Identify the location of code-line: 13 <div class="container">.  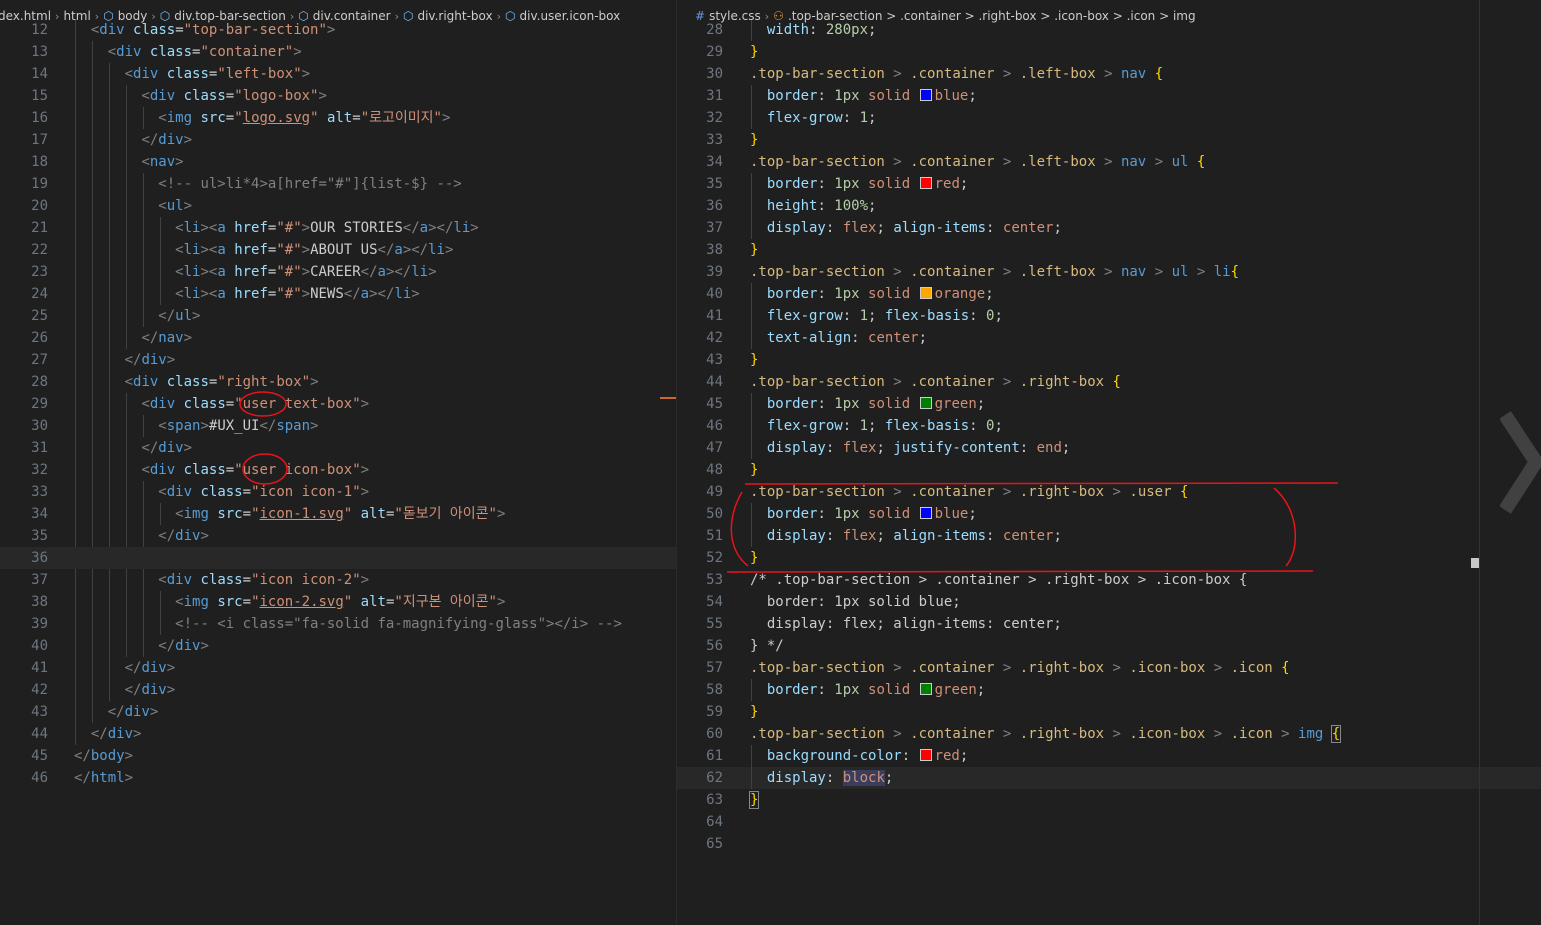
(338, 52).